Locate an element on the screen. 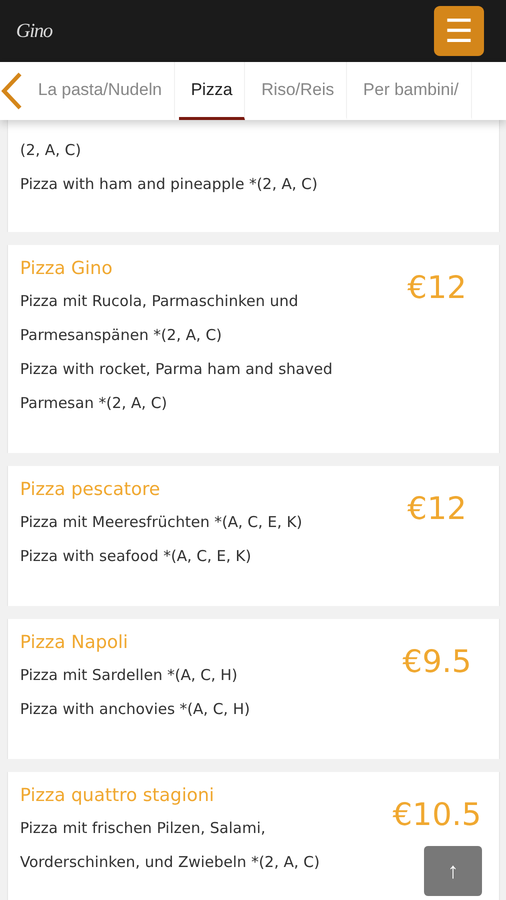  dish-description: Pizza with seafood *(A, C, E, K) is located at coordinates (136, 556).